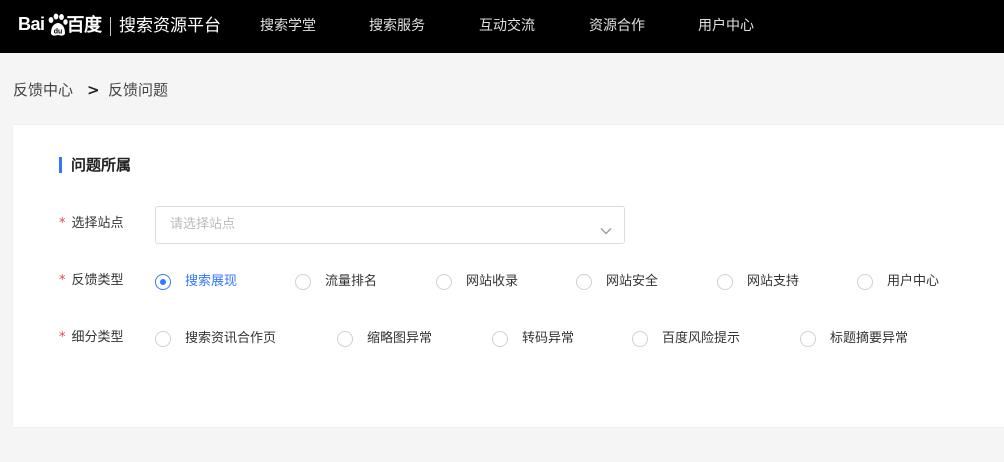 This screenshot has height=462, width=1004. What do you see at coordinates (211, 282) in the screenshot?
I see `radio-label: 搜索展现` at bounding box center [211, 282].